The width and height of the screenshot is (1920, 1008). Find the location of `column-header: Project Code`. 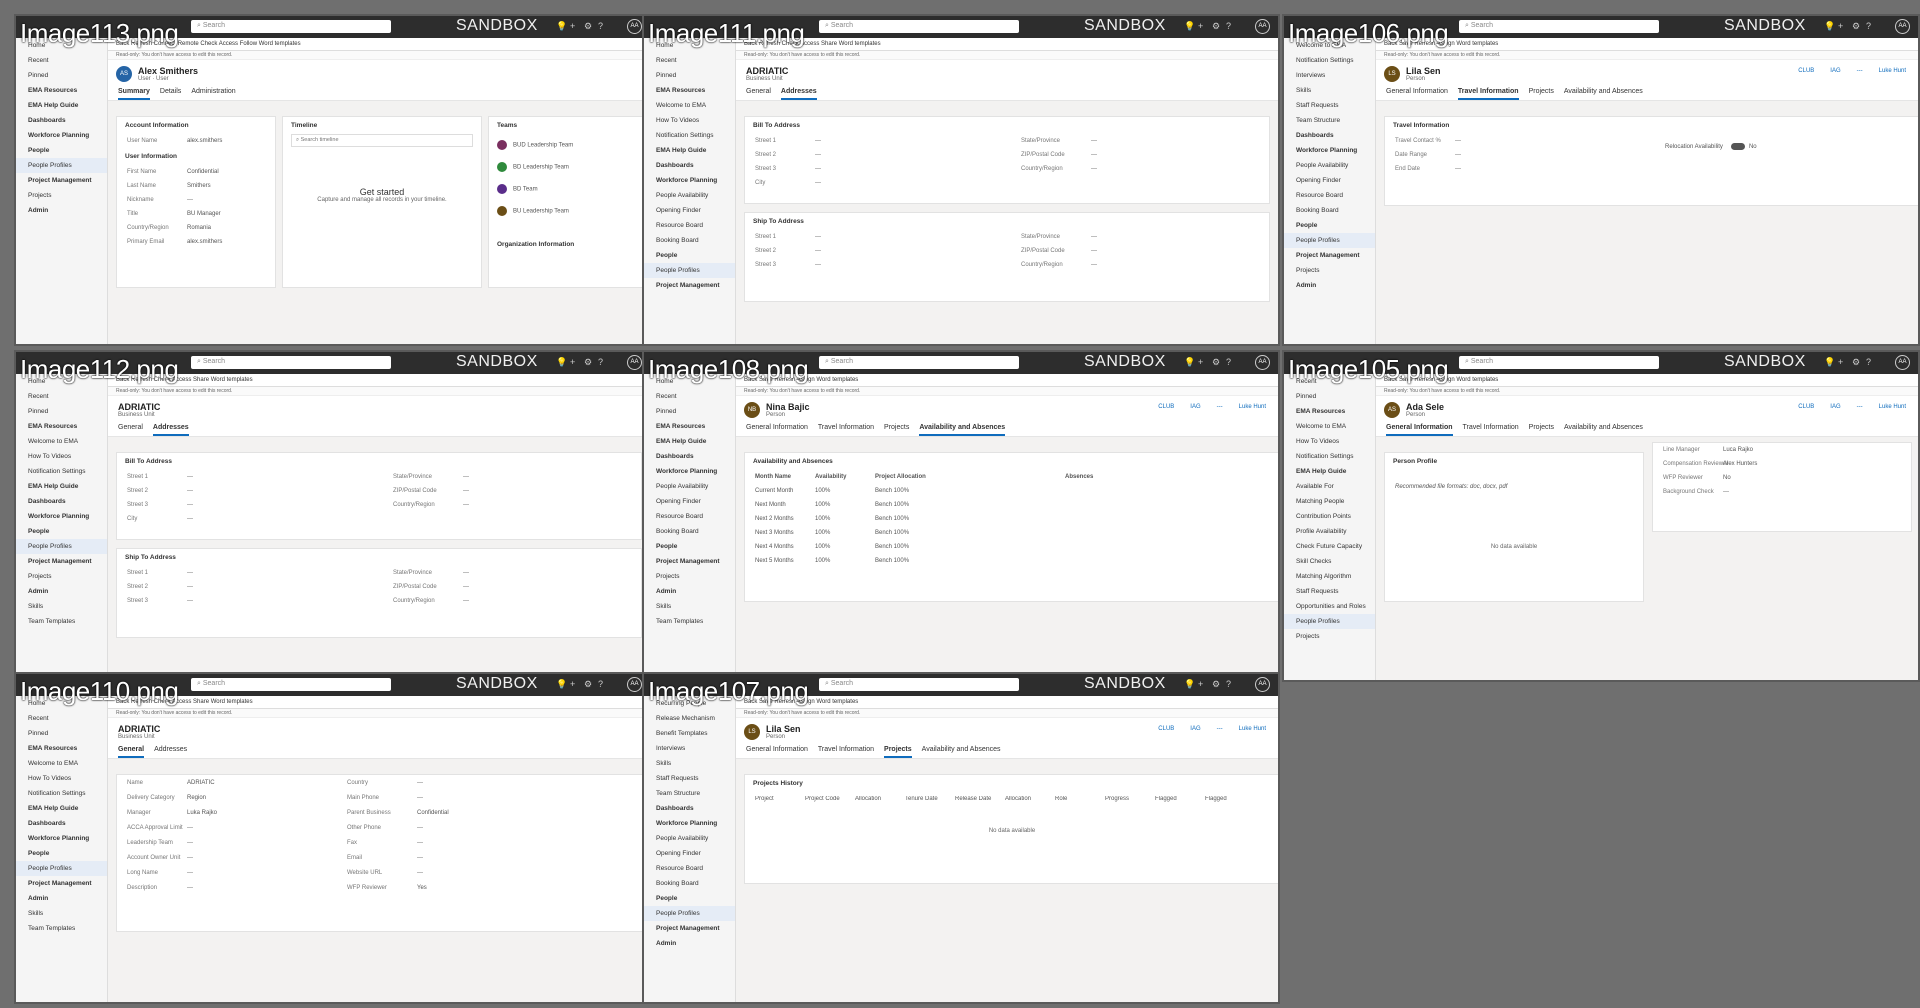

column-header: Project Code is located at coordinates (830, 799).